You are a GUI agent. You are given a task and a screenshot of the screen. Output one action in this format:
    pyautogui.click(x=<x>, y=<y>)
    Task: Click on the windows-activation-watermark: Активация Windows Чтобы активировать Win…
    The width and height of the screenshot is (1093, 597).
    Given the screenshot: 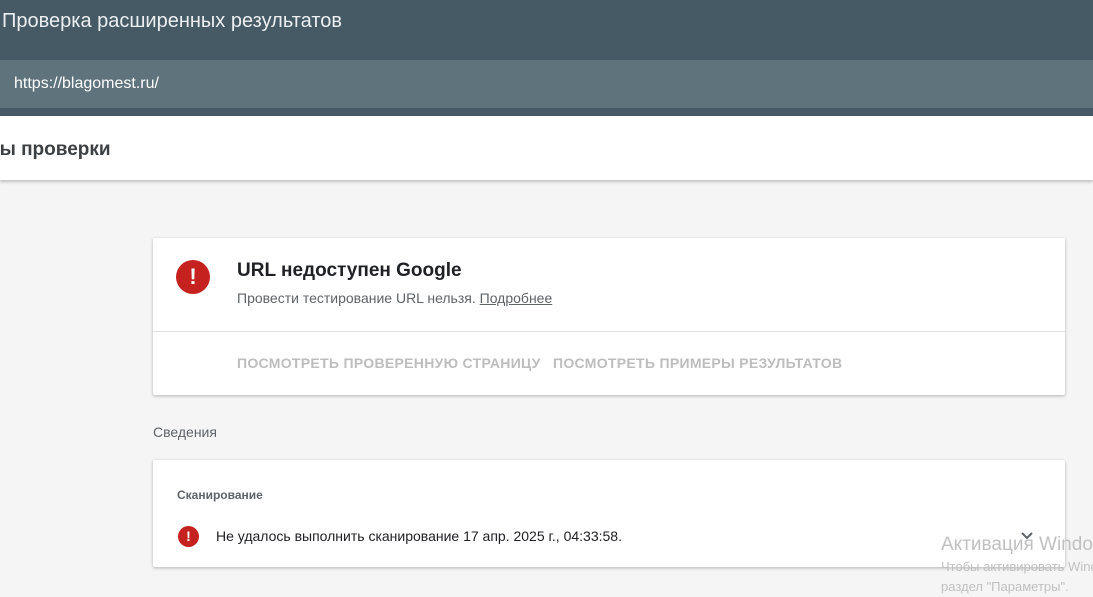 What is the action you would take?
    pyautogui.click(x=1017, y=565)
    